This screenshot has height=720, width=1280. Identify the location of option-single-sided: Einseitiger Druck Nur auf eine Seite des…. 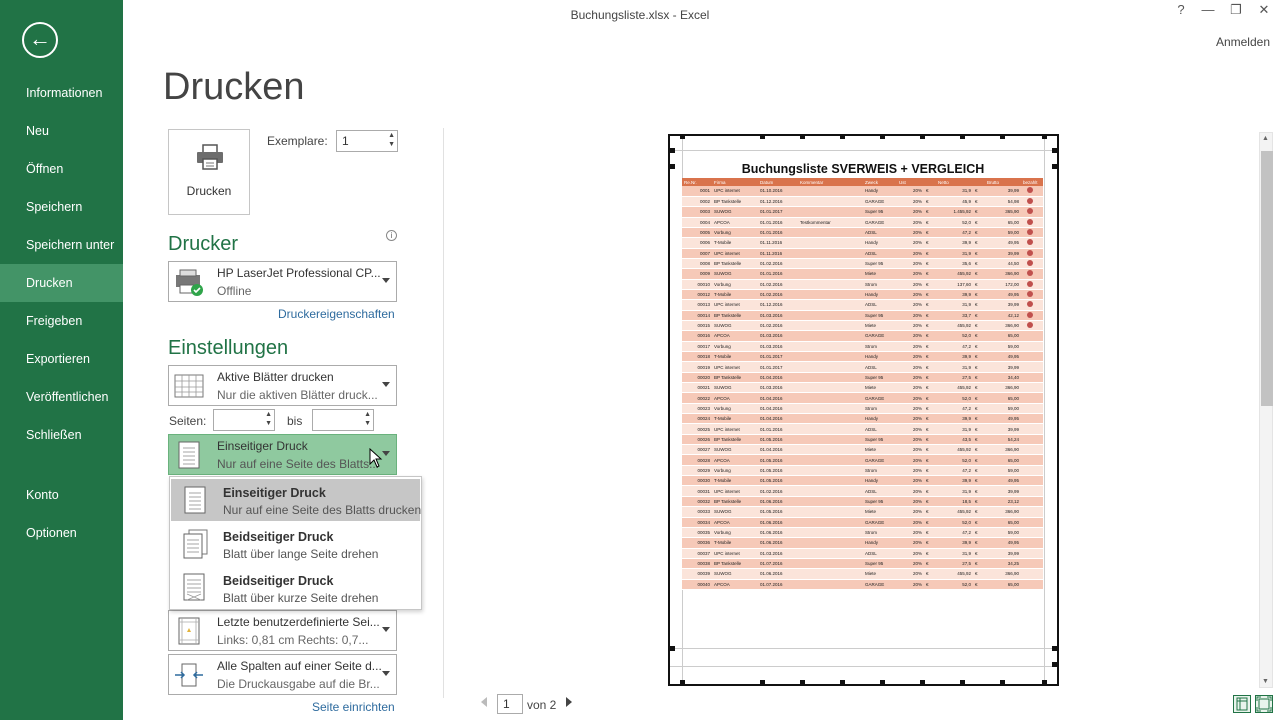
(296, 500).